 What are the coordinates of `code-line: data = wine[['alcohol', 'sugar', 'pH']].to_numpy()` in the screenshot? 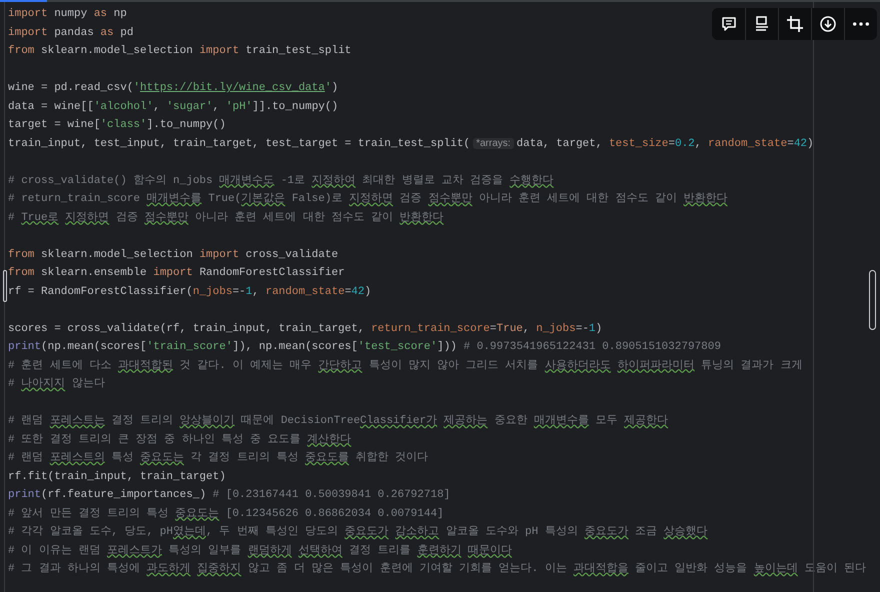 It's located at (173, 107).